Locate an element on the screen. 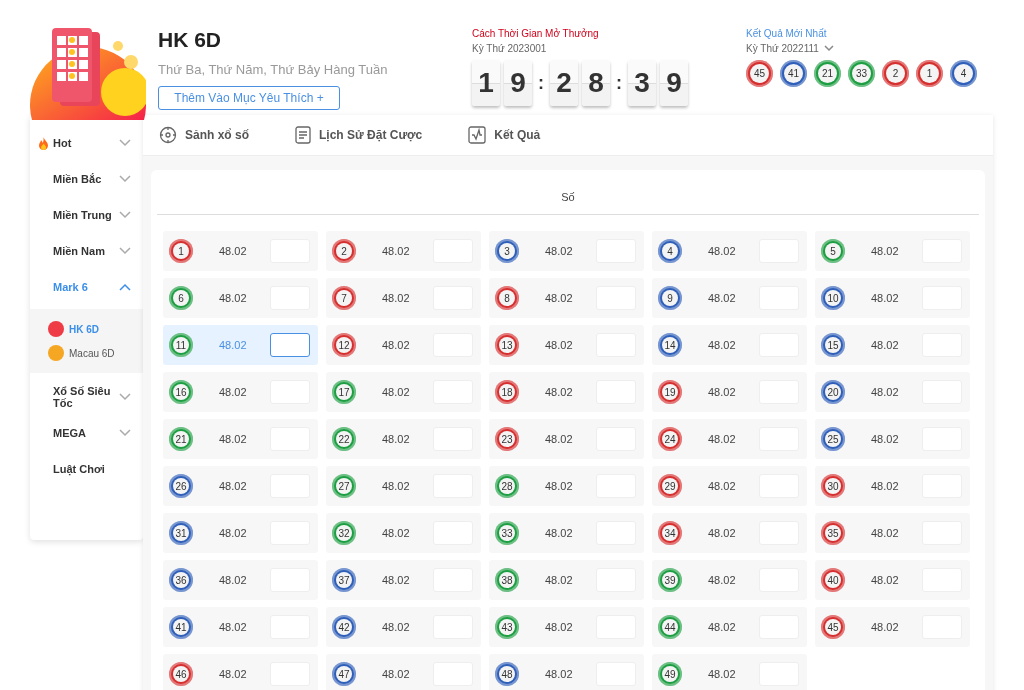 Image resolution: width=1024 pixels, height=690 pixels. number-cell: 22 48.02 is located at coordinates (403, 439).